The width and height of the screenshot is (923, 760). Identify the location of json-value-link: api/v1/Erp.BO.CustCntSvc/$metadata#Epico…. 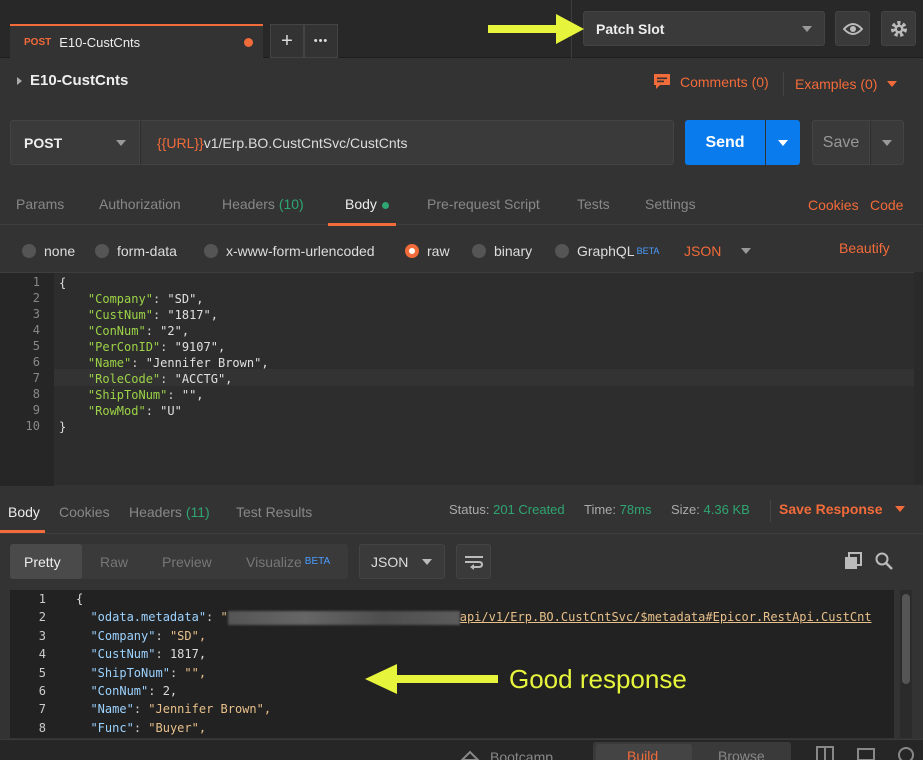
(666, 617).